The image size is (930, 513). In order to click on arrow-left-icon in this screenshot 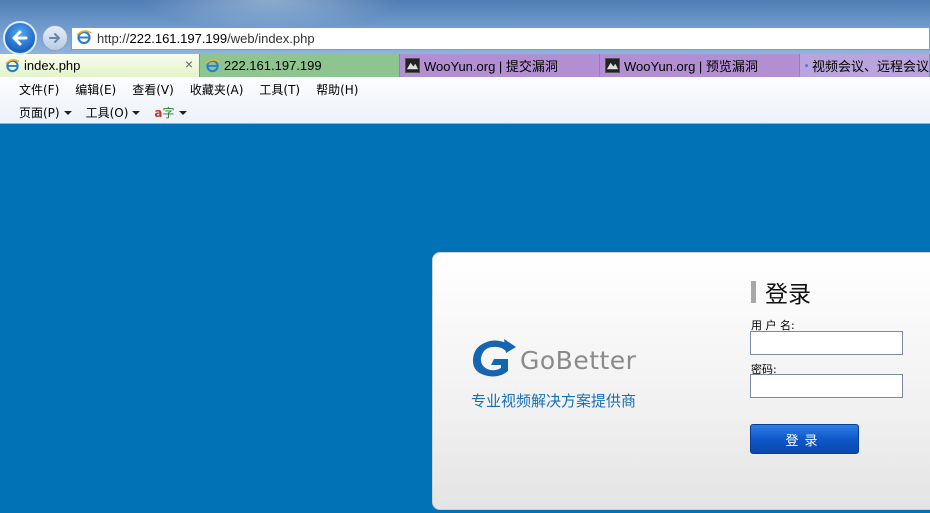, I will do `click(20, 38)`.